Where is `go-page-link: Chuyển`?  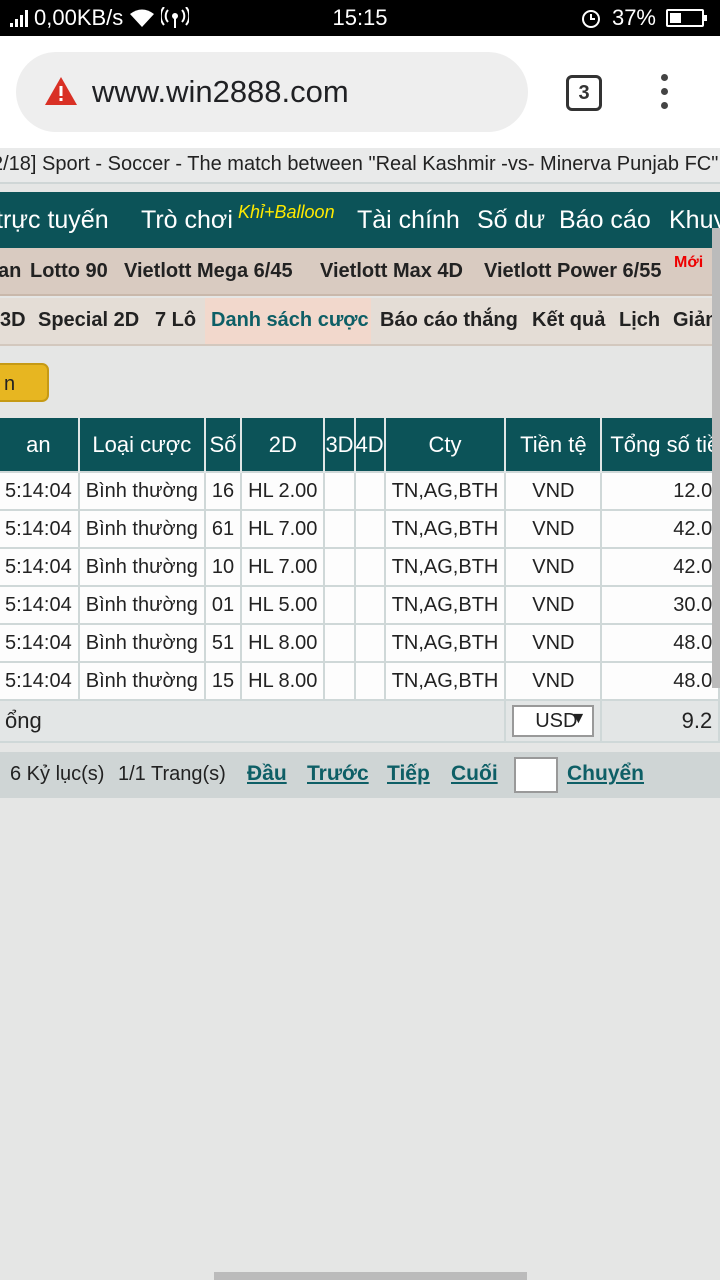
go-page-link: Chuyển is located at coordinates (605, 774).